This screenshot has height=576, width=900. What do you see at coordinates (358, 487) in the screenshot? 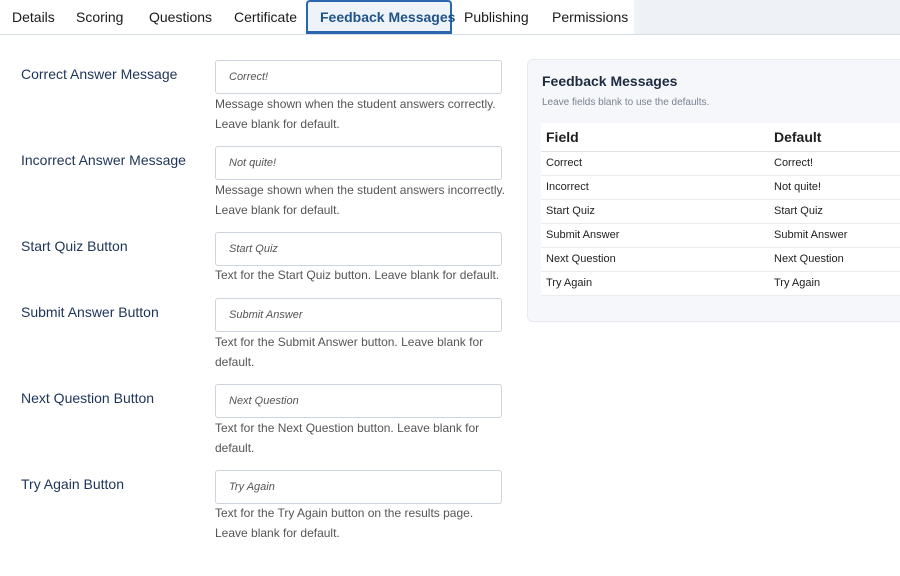
I see `try-again-button-input` at bounding box center [358, 487].